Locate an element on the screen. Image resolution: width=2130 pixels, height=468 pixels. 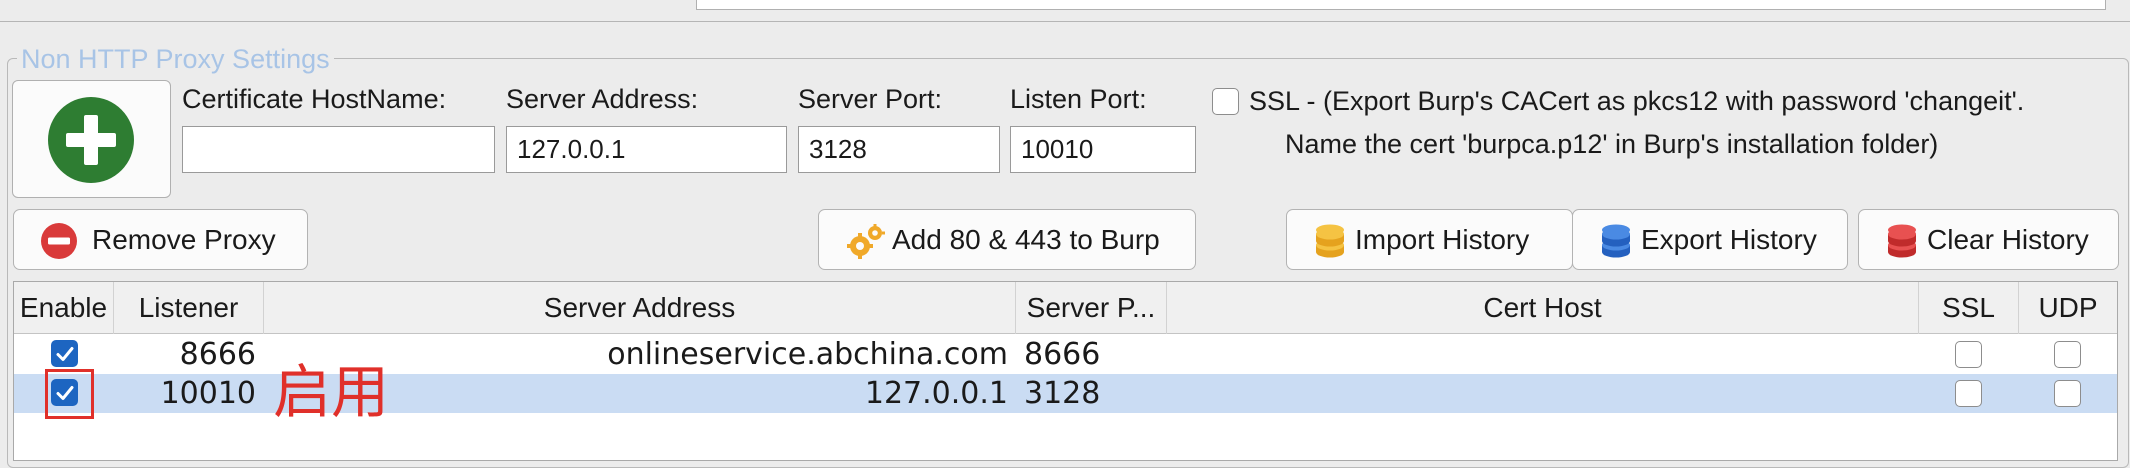
remove-proxy-button: Remove Proxy is located at coordinates (160, 239).